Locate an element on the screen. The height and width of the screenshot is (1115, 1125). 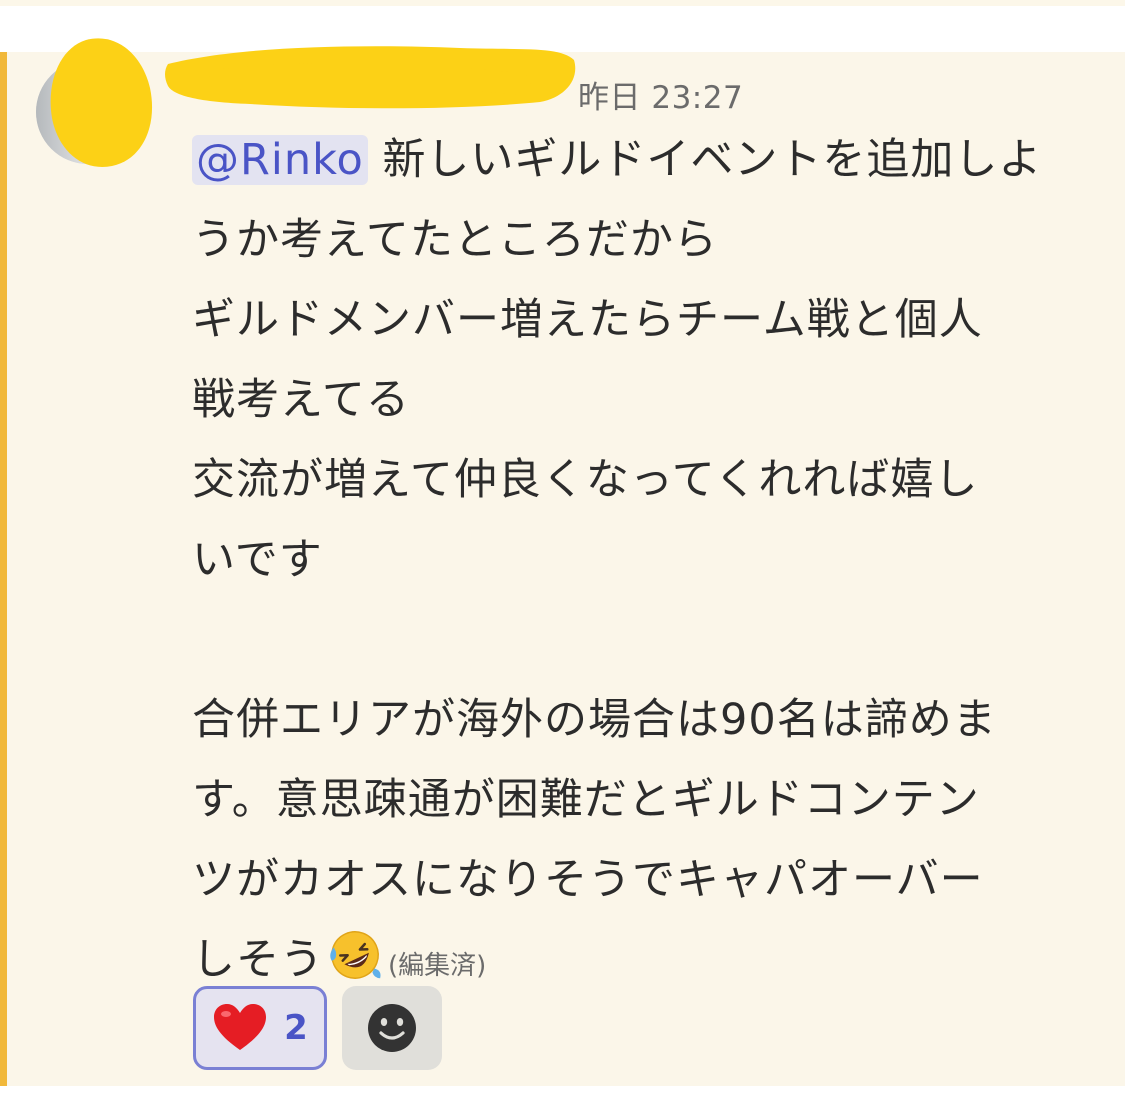
username-redaction-scribble is located at coordinates (370, 77).